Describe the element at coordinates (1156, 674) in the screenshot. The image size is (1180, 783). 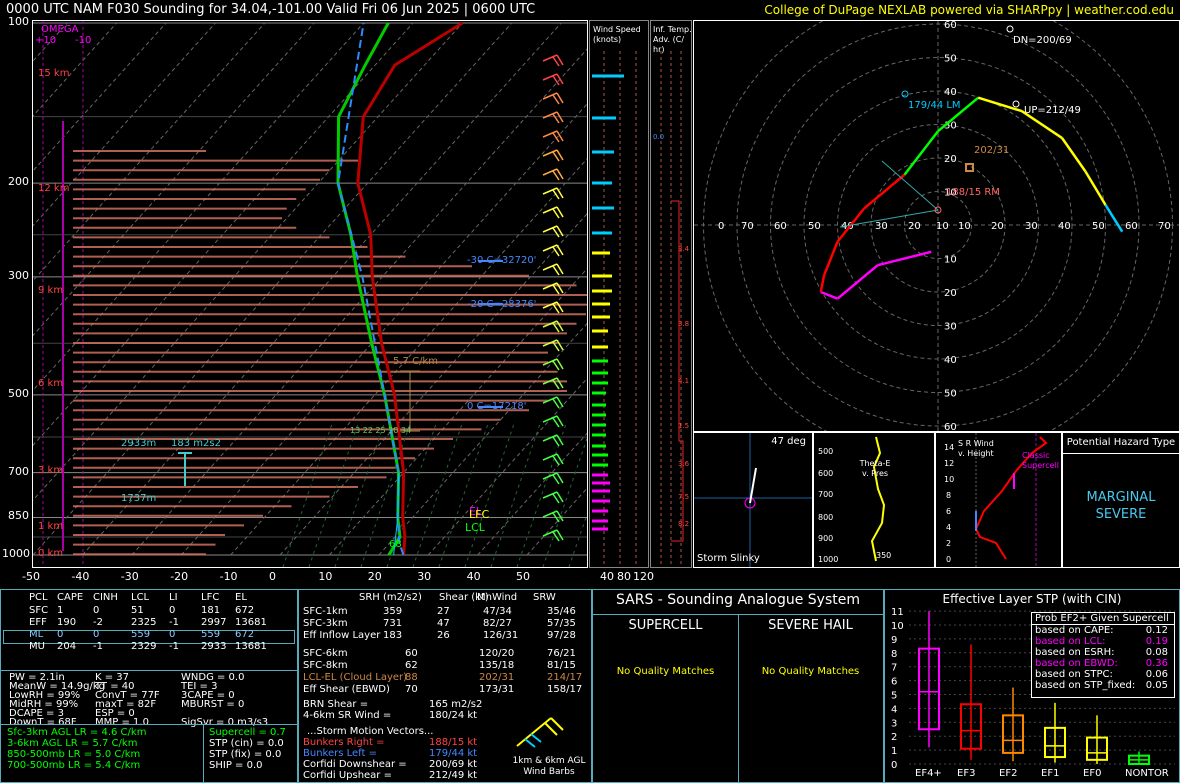
I see `prob-value: 0.06` at that location.